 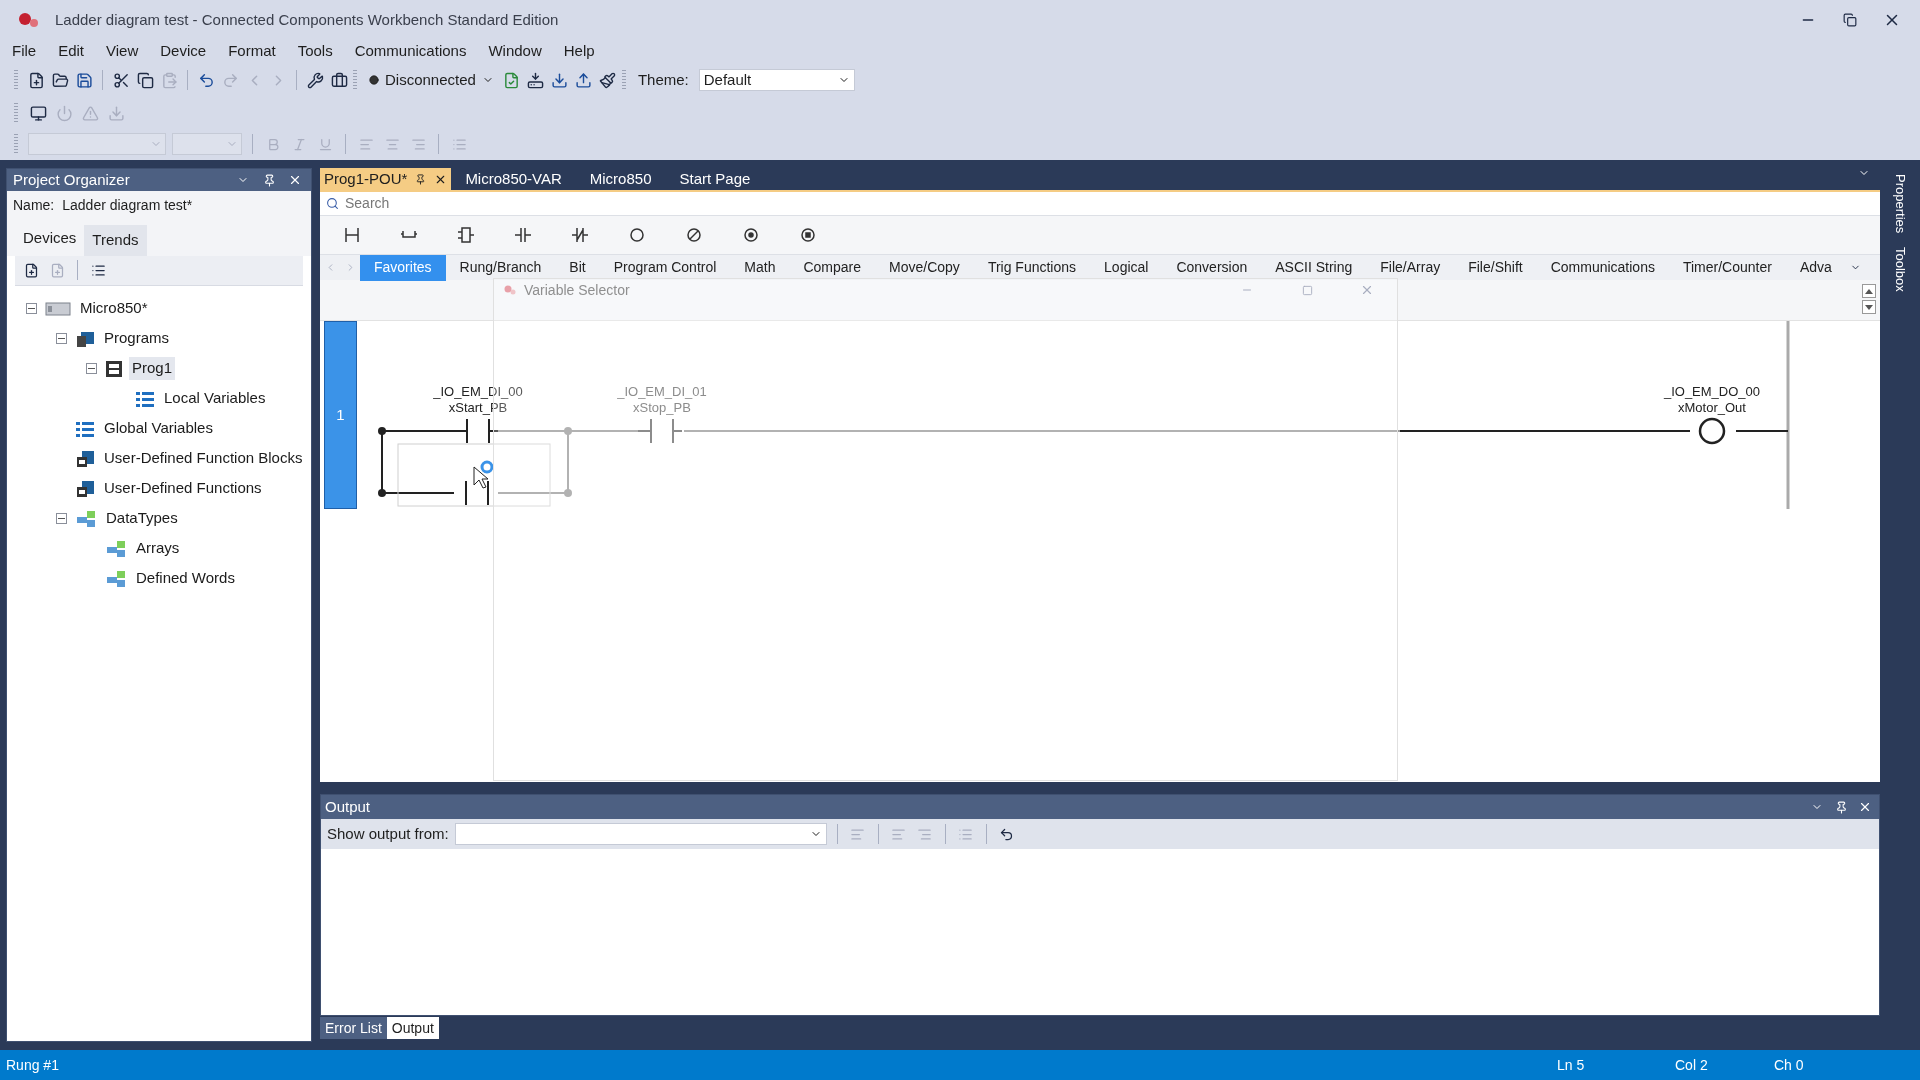 I want to click on category-tab: Communications, so click(x=1602, y=267).